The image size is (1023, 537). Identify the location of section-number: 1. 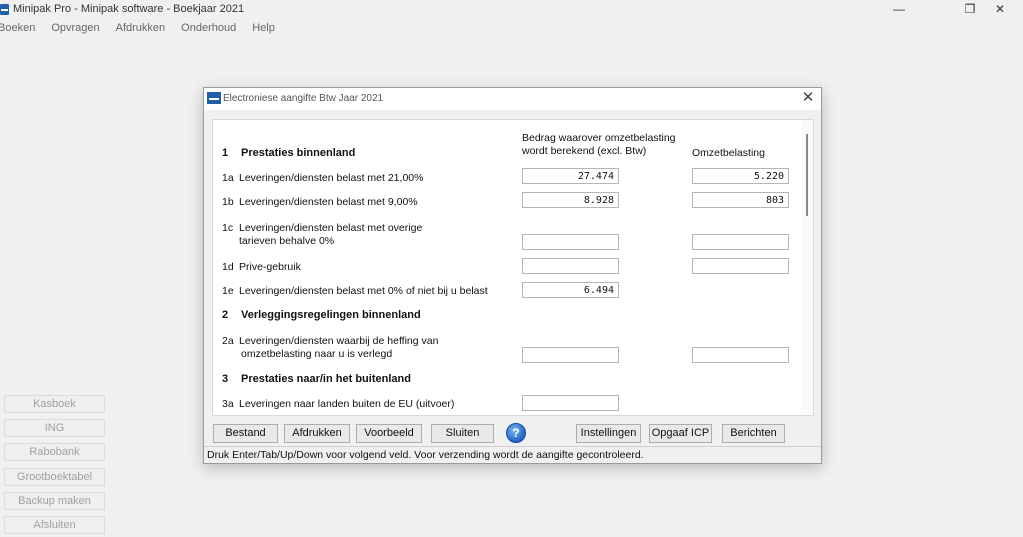
(225, 153).